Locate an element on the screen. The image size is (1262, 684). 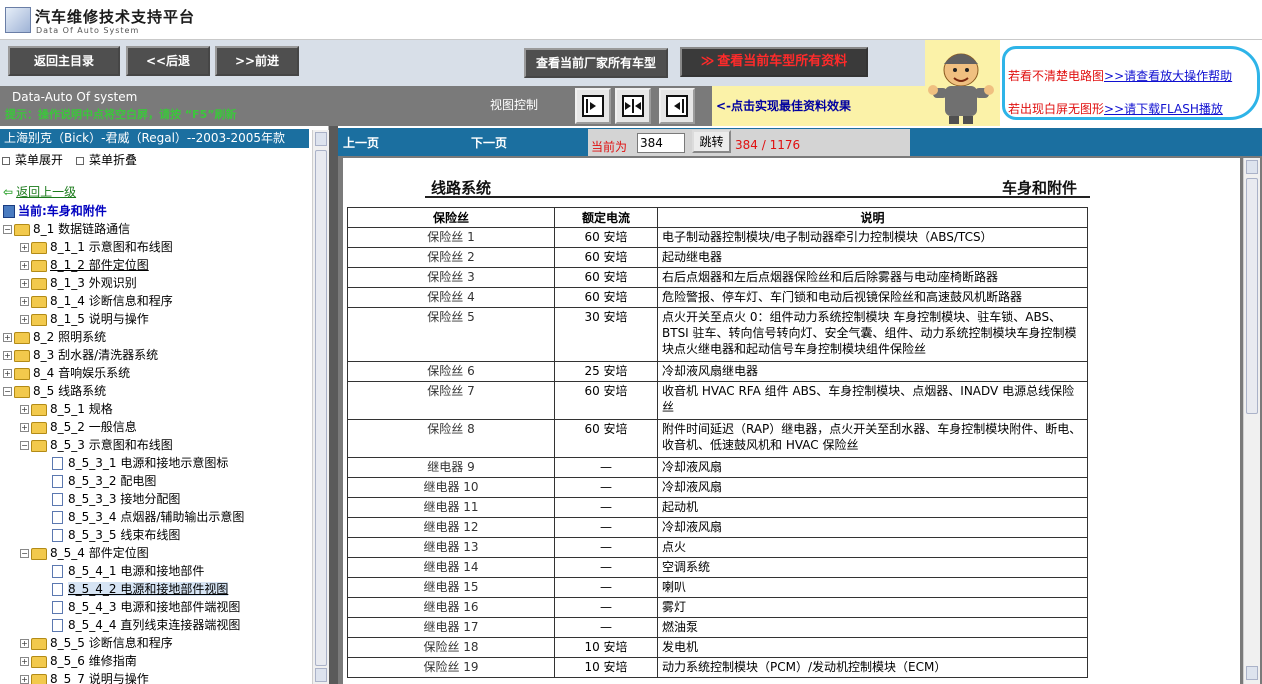
page-number-input is located at coordinates (661, 143).